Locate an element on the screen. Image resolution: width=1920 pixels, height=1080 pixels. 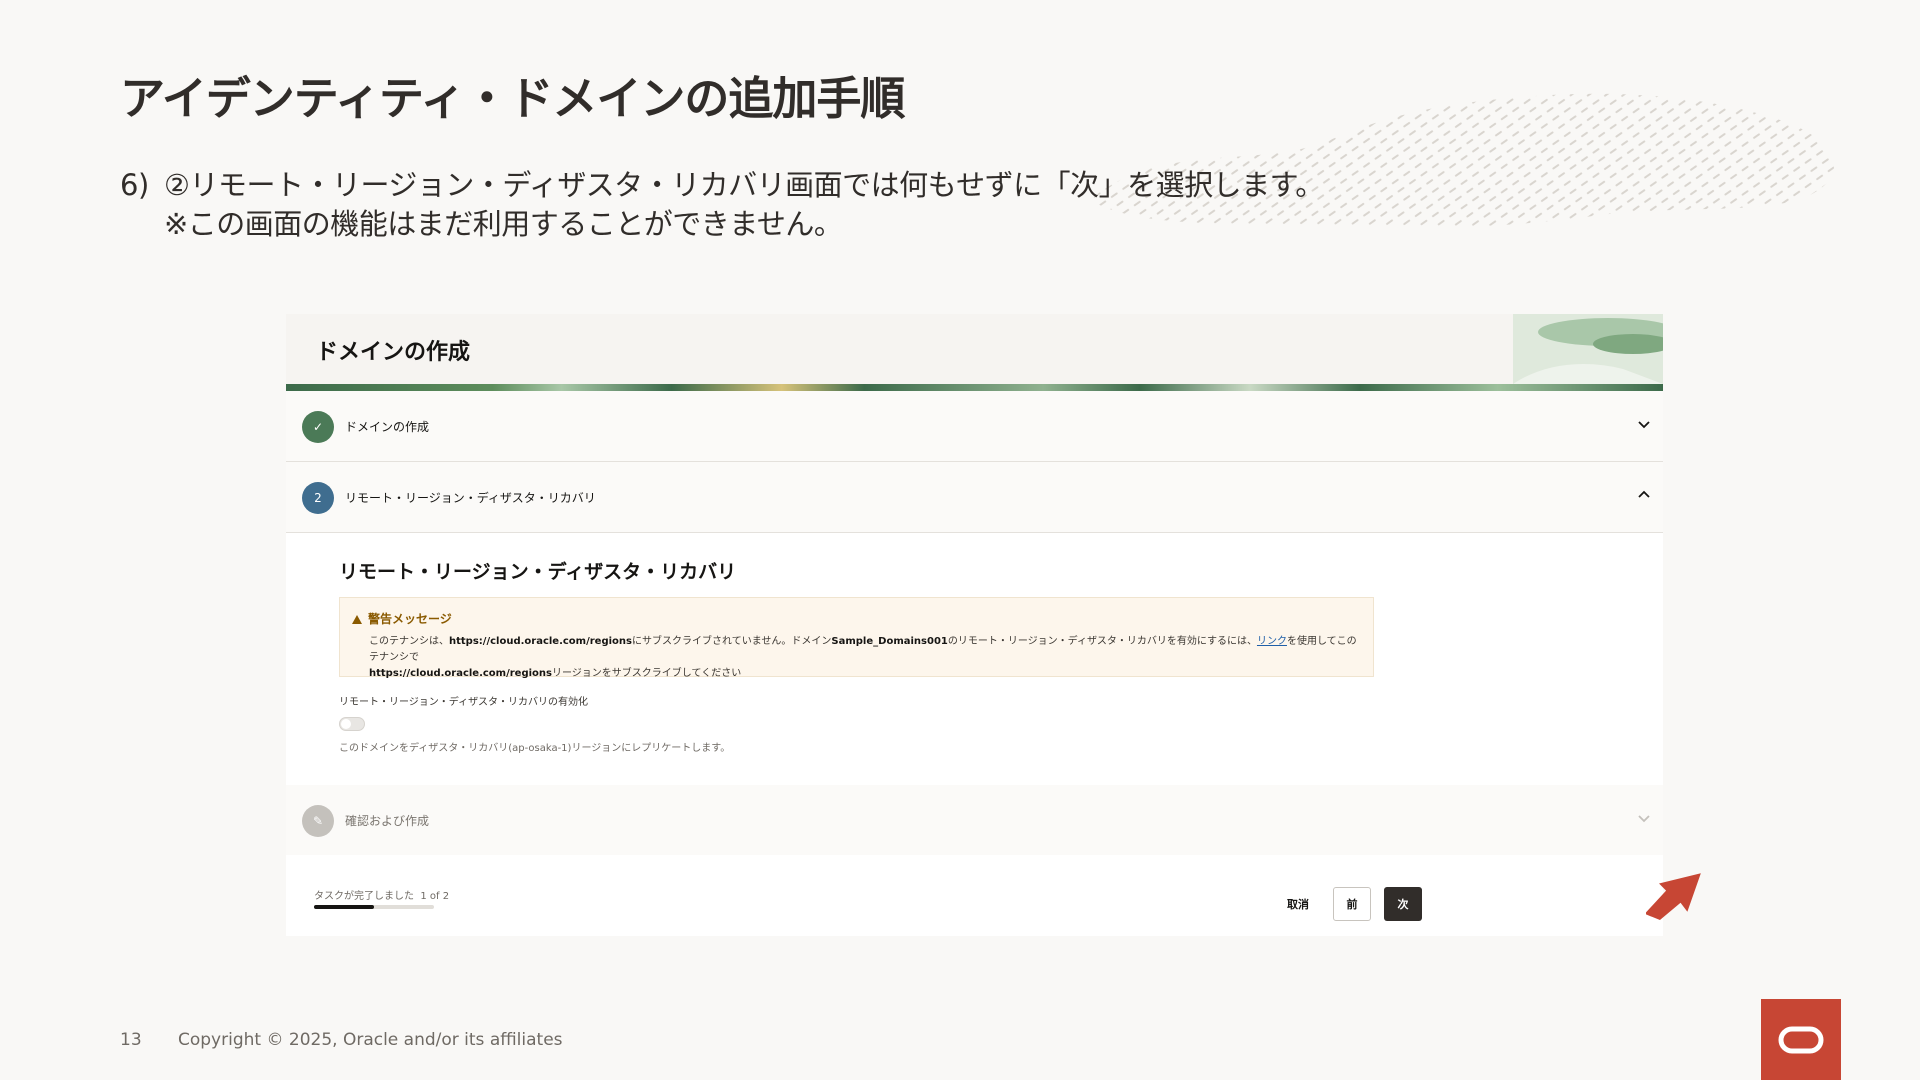
enable-dr-toggle is located at coordinates (352, 724).